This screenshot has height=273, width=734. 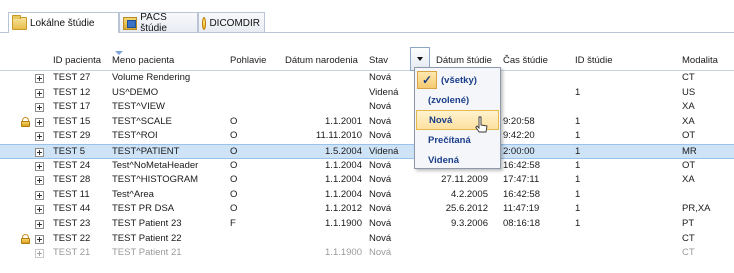 I want to click on tab-dicomdir-label: DICOMDIR, so click(x=234, y=23).